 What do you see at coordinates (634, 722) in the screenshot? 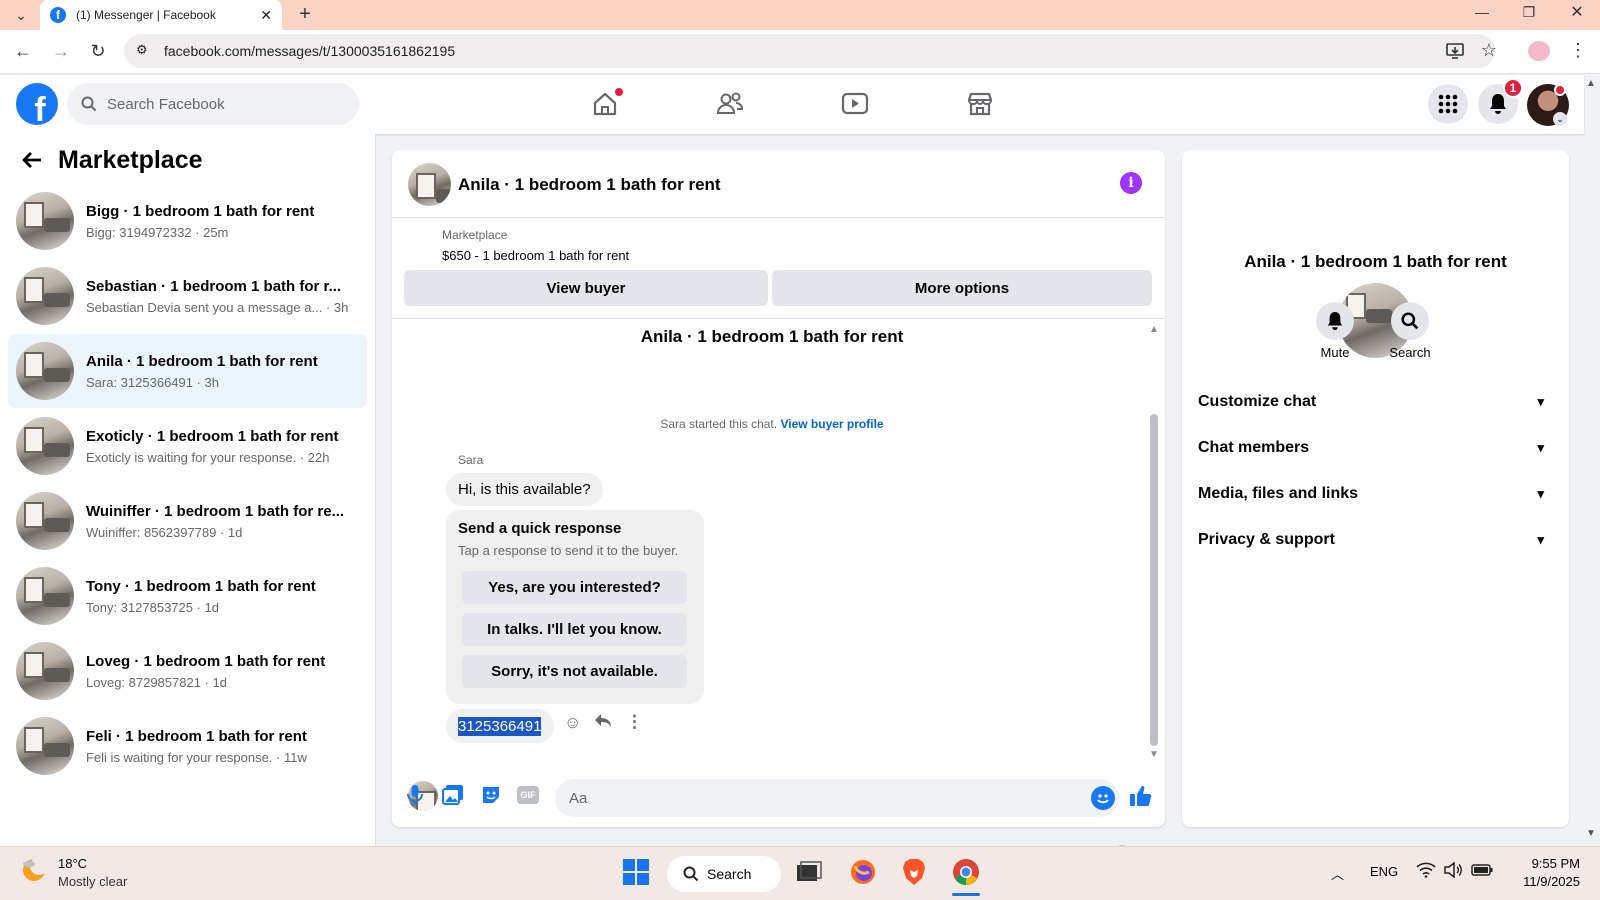
I see `more-actions-icon: ⋮` at bounding box center [634, 722].